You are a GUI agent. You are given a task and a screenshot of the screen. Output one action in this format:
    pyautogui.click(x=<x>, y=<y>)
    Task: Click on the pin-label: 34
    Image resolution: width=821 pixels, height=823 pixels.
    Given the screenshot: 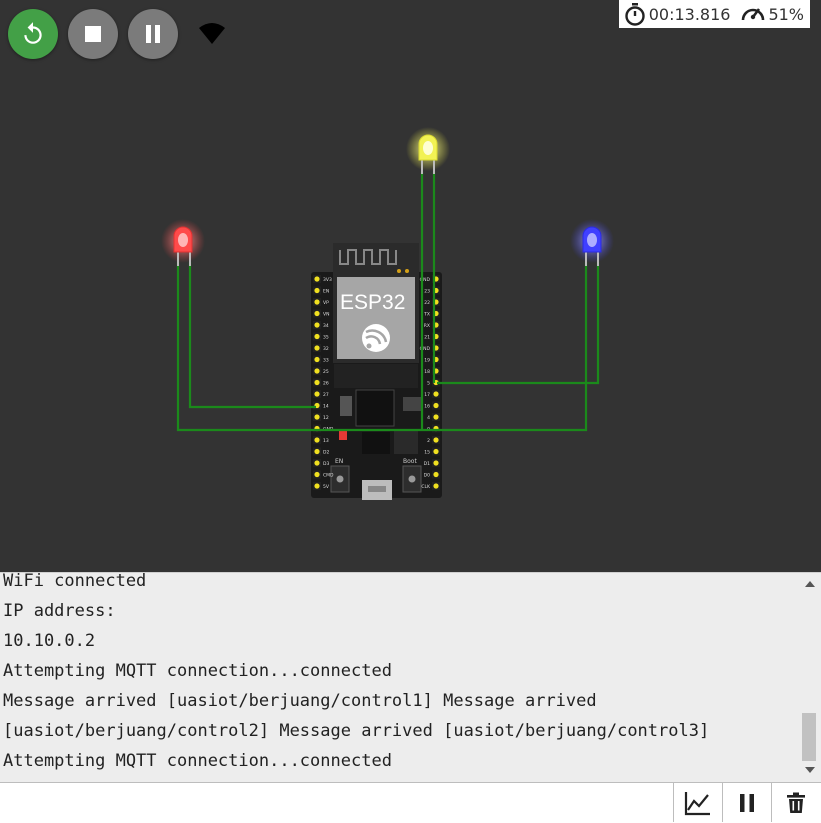 What is the action you would take?
    pyautogui.click(x=326, y=326)
    